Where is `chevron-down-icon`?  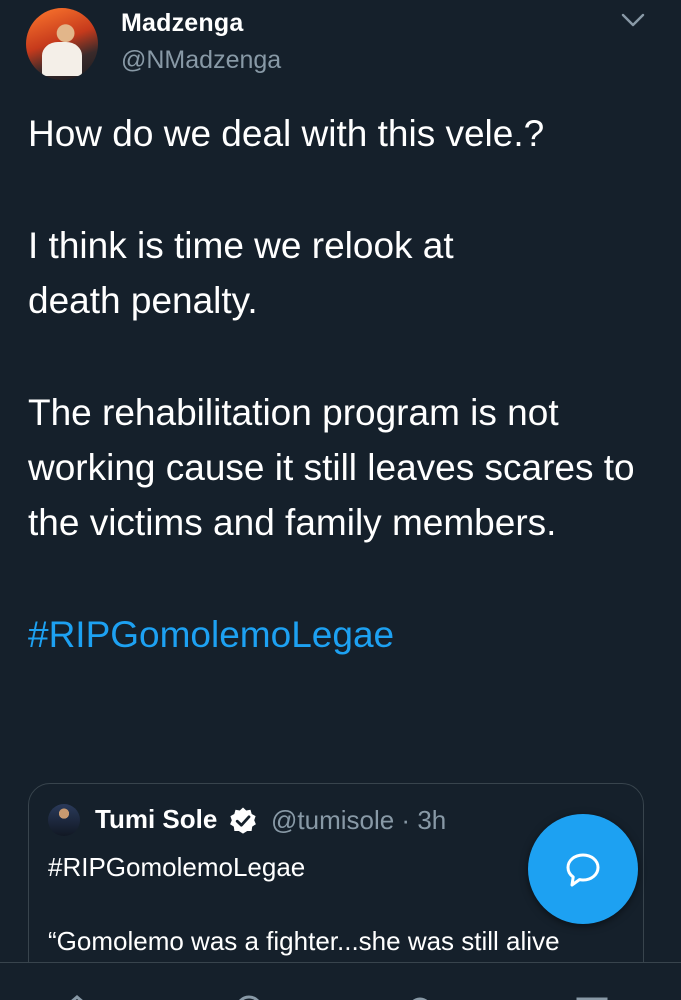
chevron-down-icon is located at coordinates (633, 20).